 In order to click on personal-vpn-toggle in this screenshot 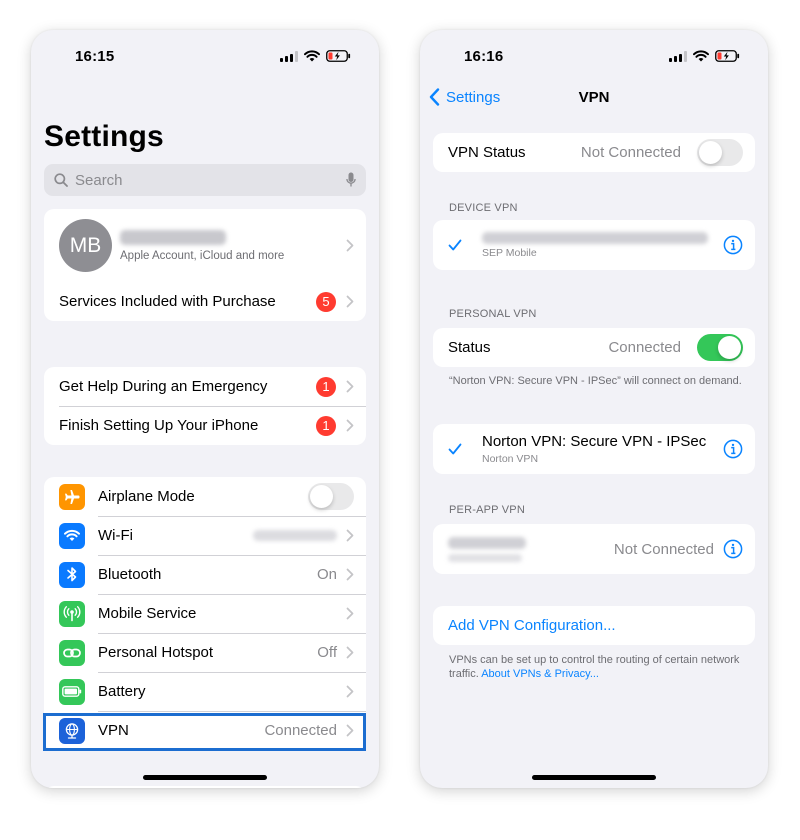, I will do `click(720, 347)`.